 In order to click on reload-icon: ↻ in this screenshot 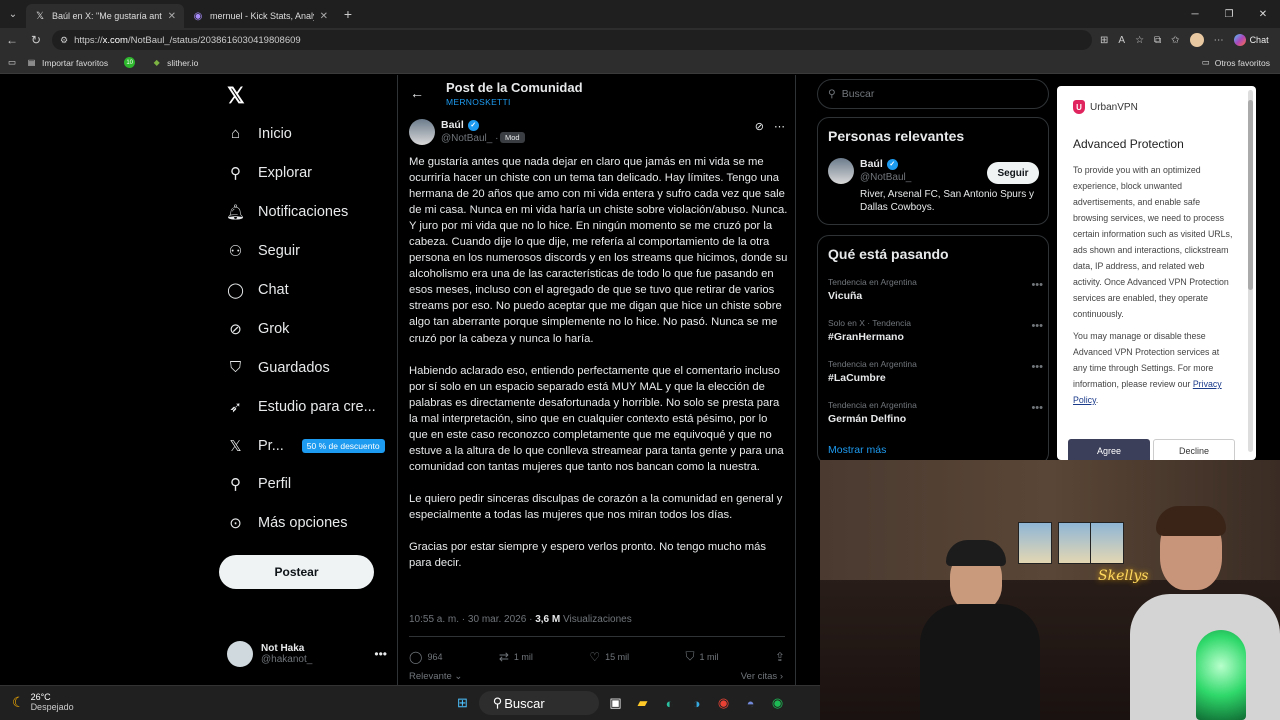, I will do `click(36, 40)`.